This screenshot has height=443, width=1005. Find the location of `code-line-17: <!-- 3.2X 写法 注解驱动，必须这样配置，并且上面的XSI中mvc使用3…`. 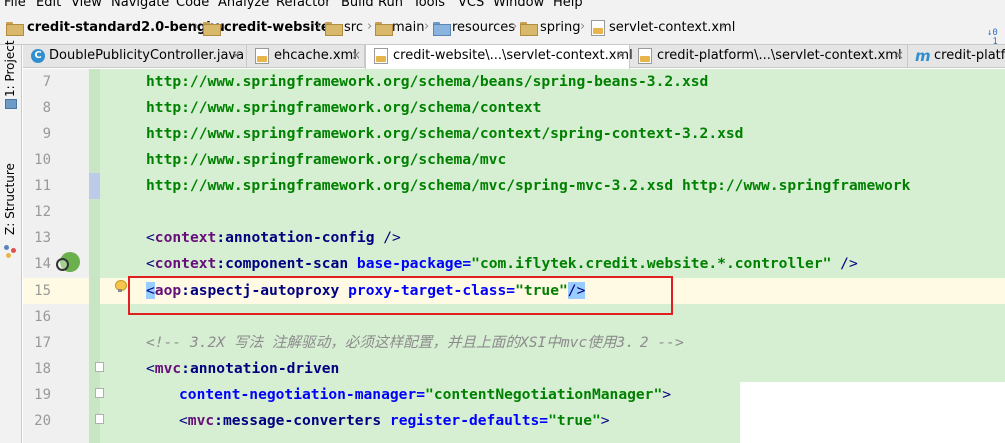

code-line-17: <!-- 3.2X 写法 注解驱动，必须这样配置，并且上面的XSI中mvc使用3… is located at coordinates (415, 342).